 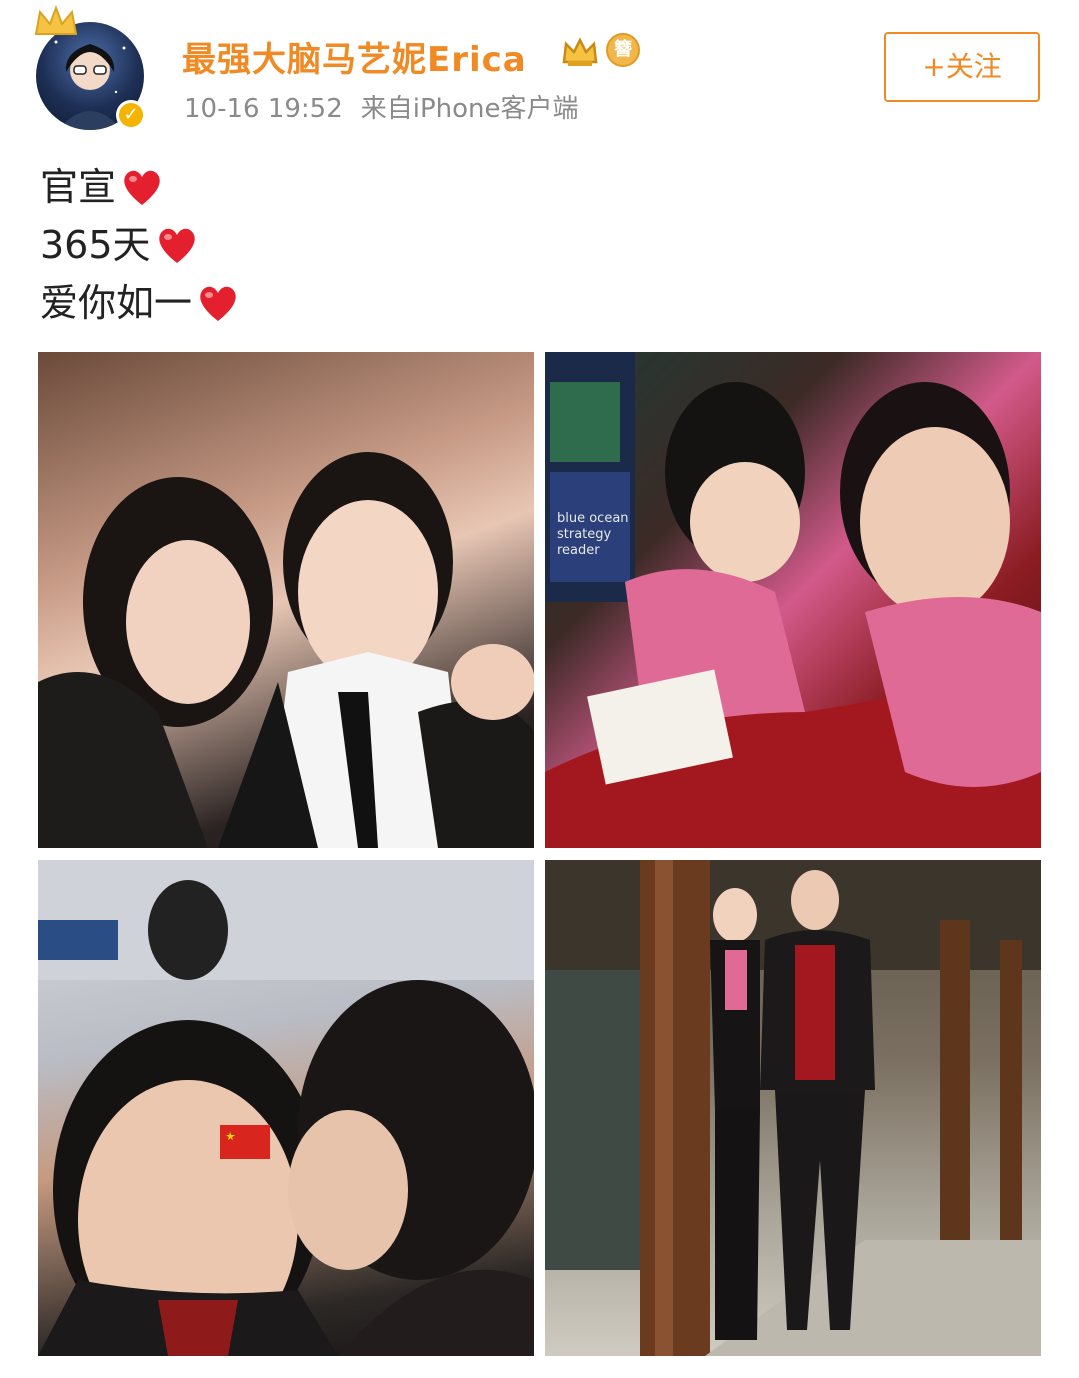 I want to click on post-timestamp: 10-16 19:52, so click(x=263, y=109).